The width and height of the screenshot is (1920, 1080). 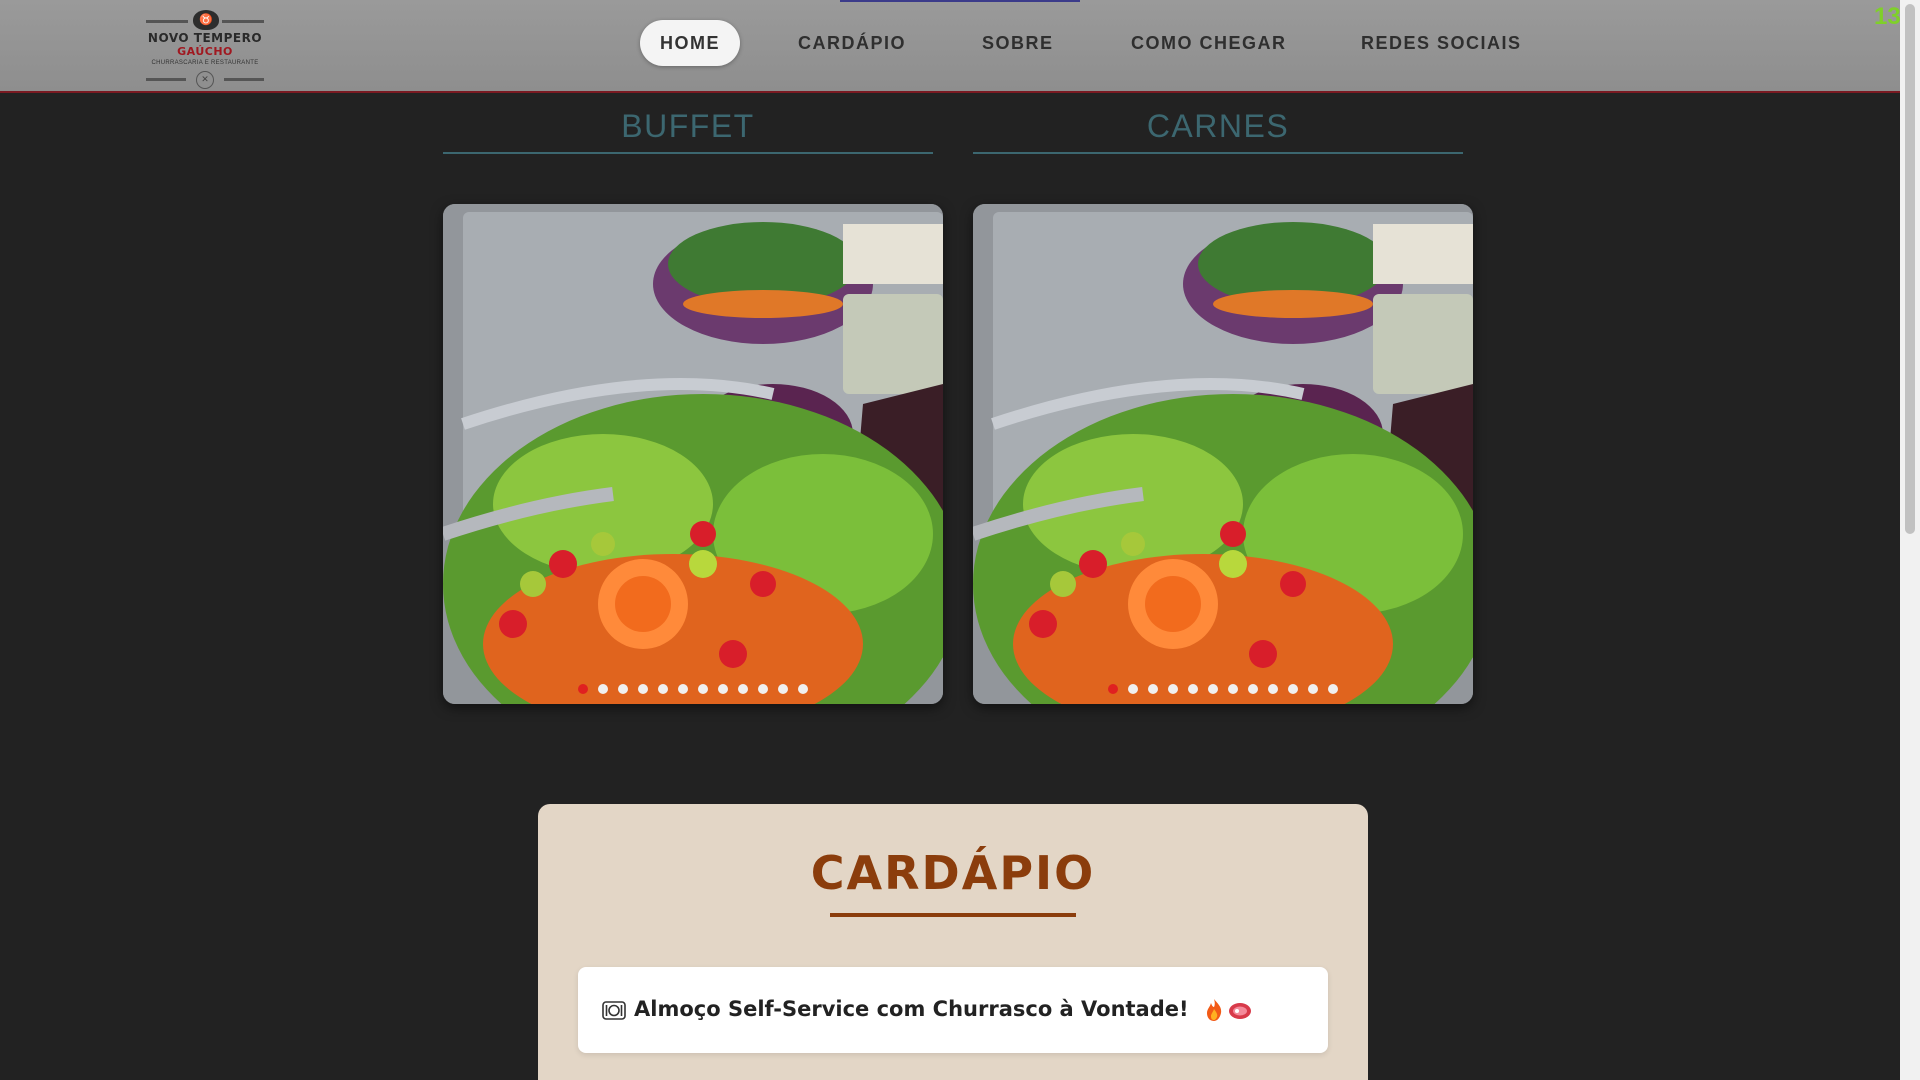 What do you see at coordinates (166, 79) in the screenshot?
I see `logo-divider-bottom-left` at bounding box center [166, 79].